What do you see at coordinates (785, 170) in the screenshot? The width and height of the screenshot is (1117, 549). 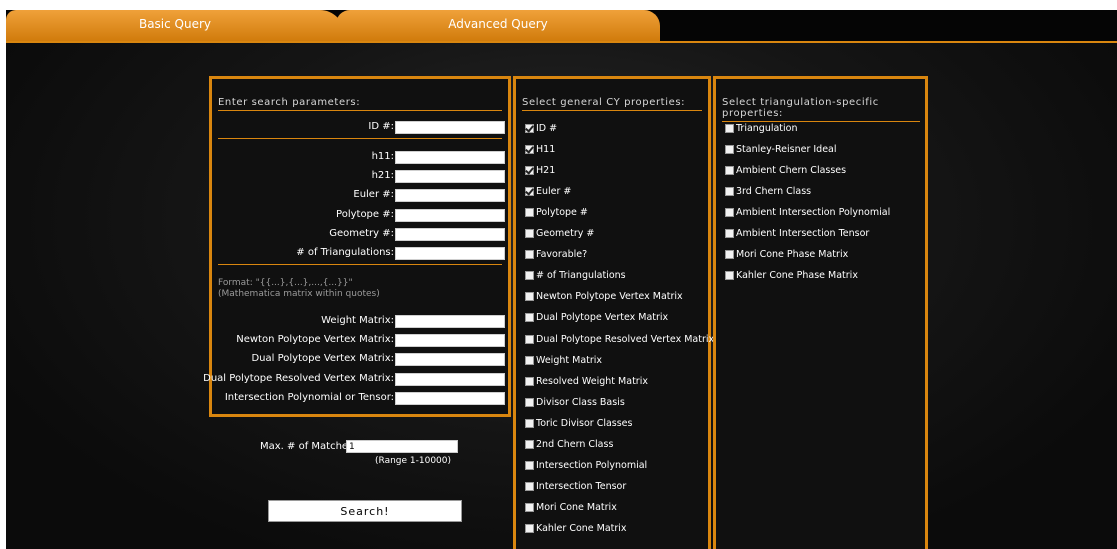 I see `checkbox-ambient-chern-classes: Ambient Chern Classes` at bounding box center [785, 170].